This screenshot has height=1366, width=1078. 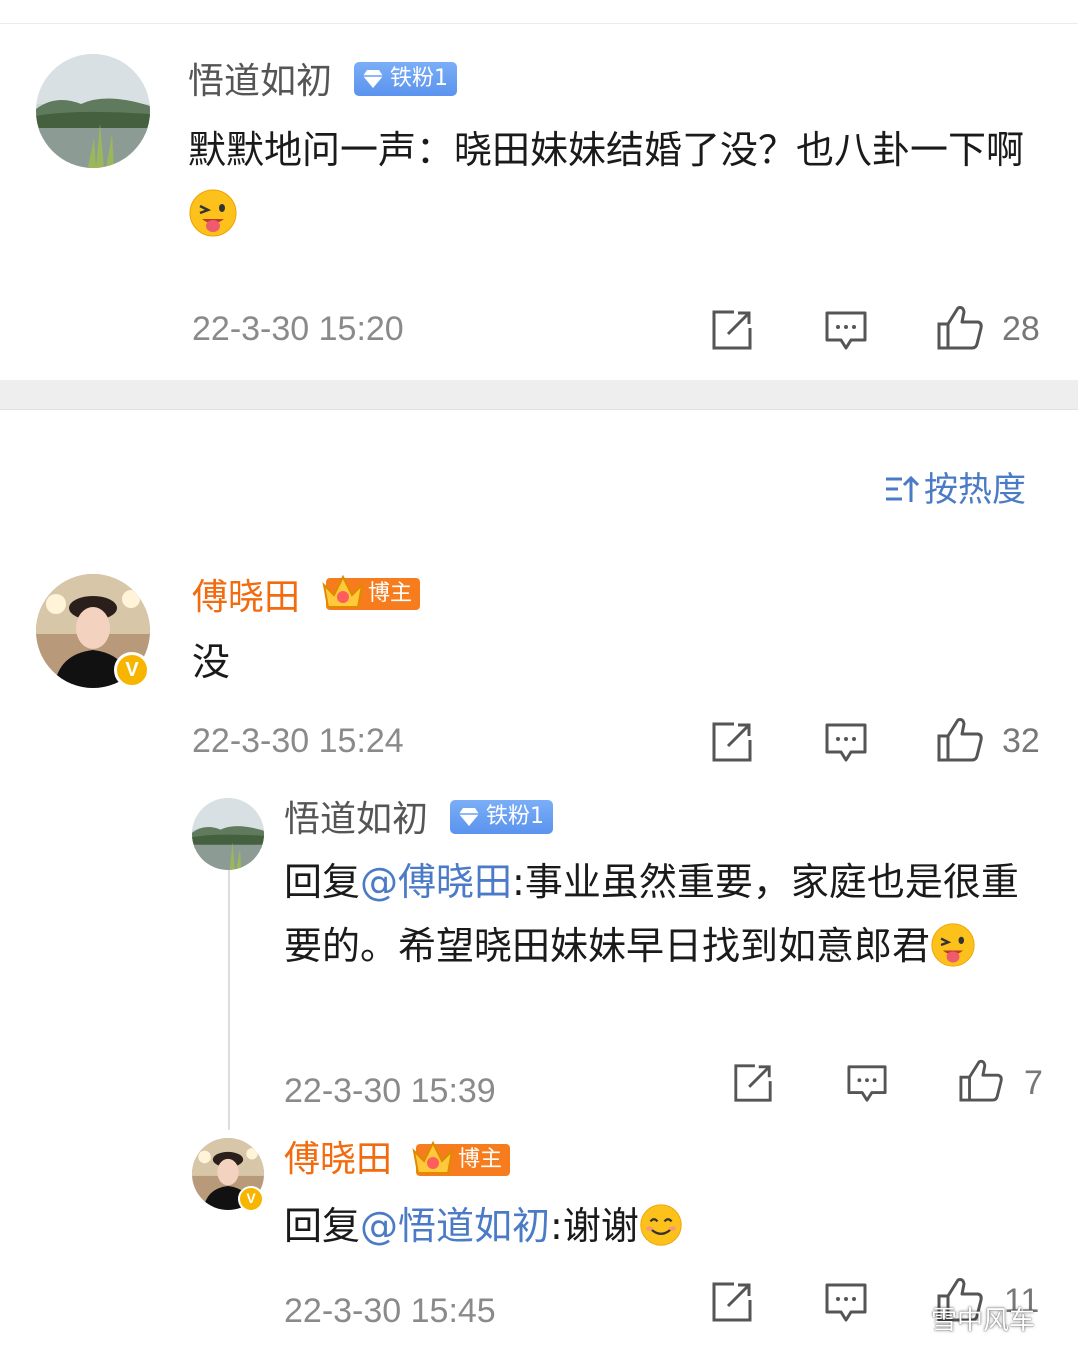 What do you see at coordinates (298, 329) in the screenshot?
I see `timestamp: 22-3-30 15:20` at bounding box center [298, 329].